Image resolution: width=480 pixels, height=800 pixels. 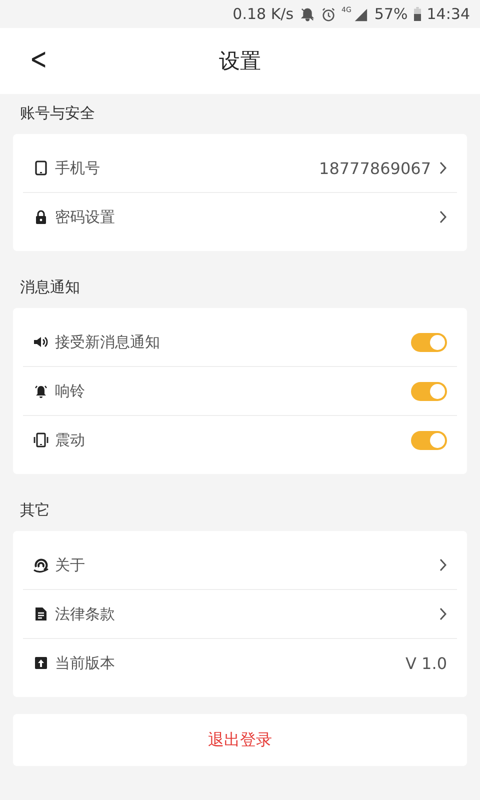 I want to click on settings-row: 手机号 18777869067, so click(x=240, y=168).